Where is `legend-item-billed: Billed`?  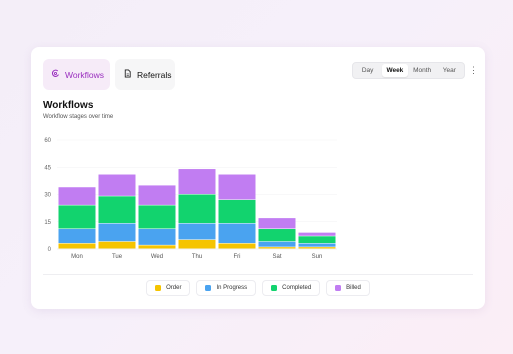
legend-item-billed: Billed is located at coordinates (348, 288).